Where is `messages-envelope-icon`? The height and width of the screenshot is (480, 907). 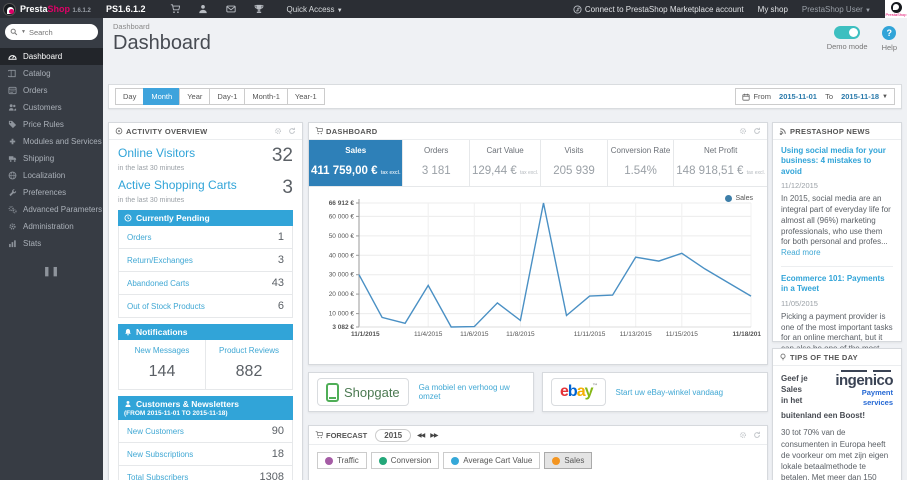 messages-envelope-icon is located at coordinates (231, 9).